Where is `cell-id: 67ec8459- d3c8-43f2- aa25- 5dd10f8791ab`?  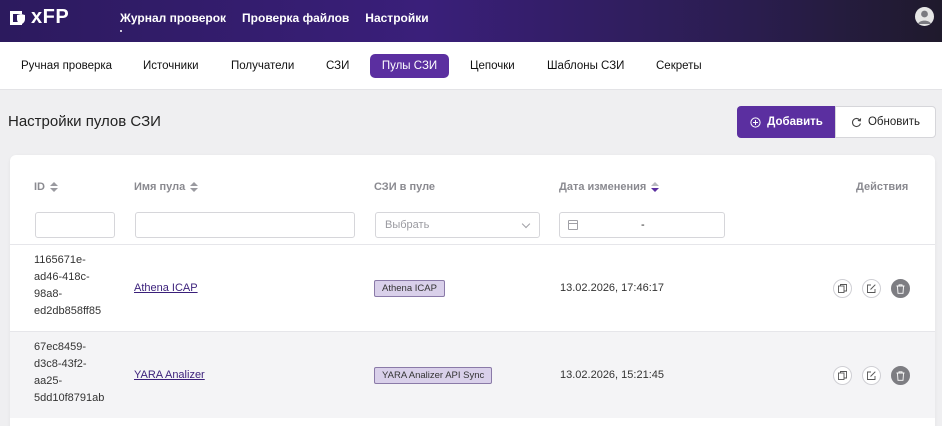 cell-id: 67ec8459- d3c8-43f2- aa25- 5dd10f8791ab is located at coordinates (69, 372).